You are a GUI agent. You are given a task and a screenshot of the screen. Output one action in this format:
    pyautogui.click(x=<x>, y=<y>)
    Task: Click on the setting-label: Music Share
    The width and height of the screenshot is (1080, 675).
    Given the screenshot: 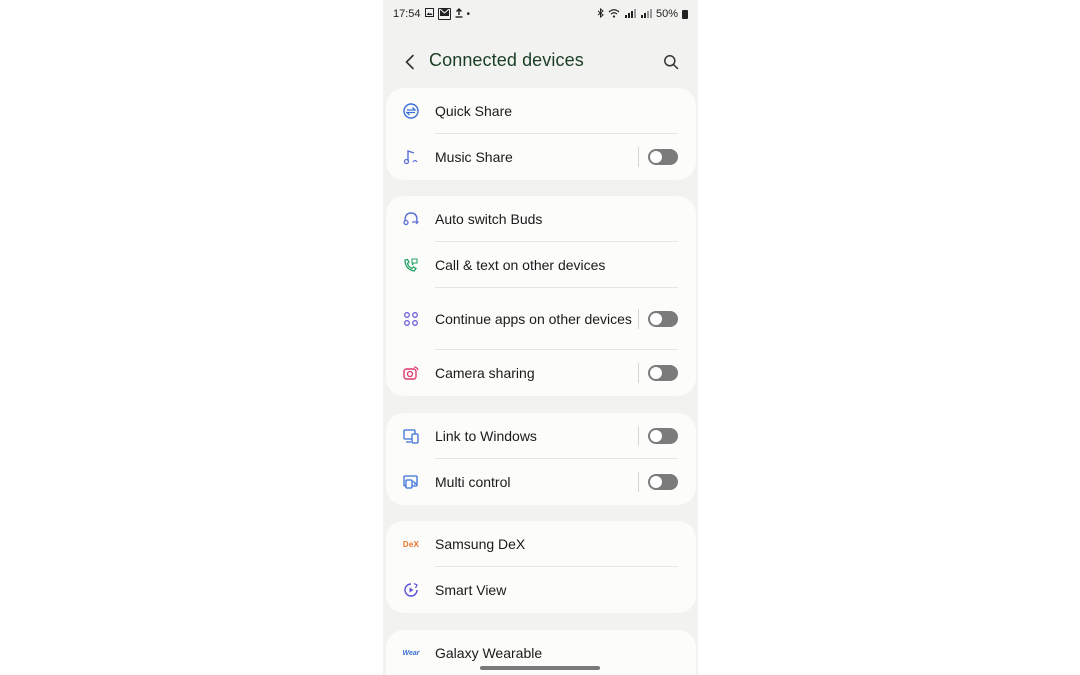 What is the action you would take?
    pyautogui.click(x=474, y=156)
    